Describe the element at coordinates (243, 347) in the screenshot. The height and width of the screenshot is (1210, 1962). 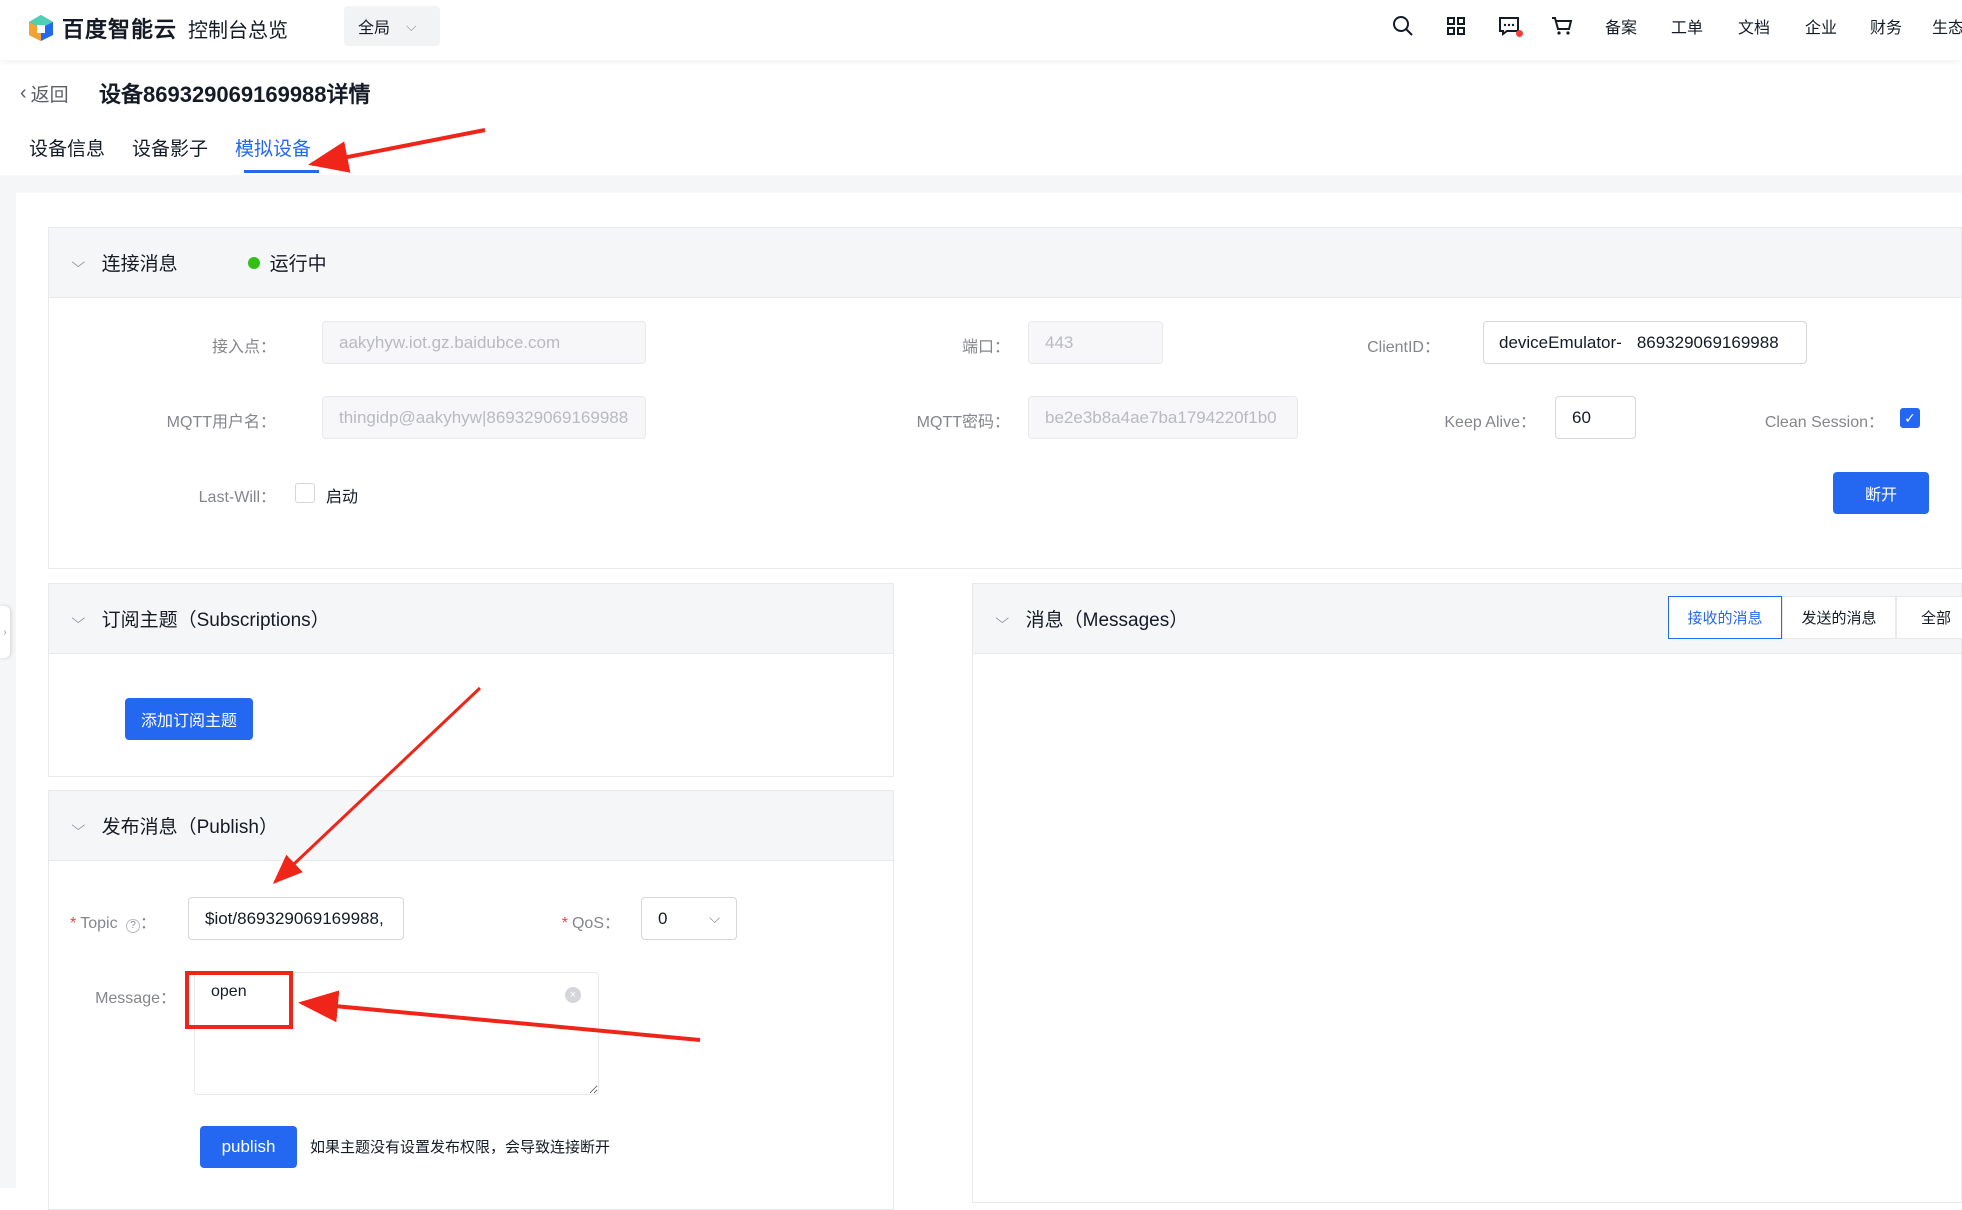
I see `endpoint-label: 接入点：` at that location.